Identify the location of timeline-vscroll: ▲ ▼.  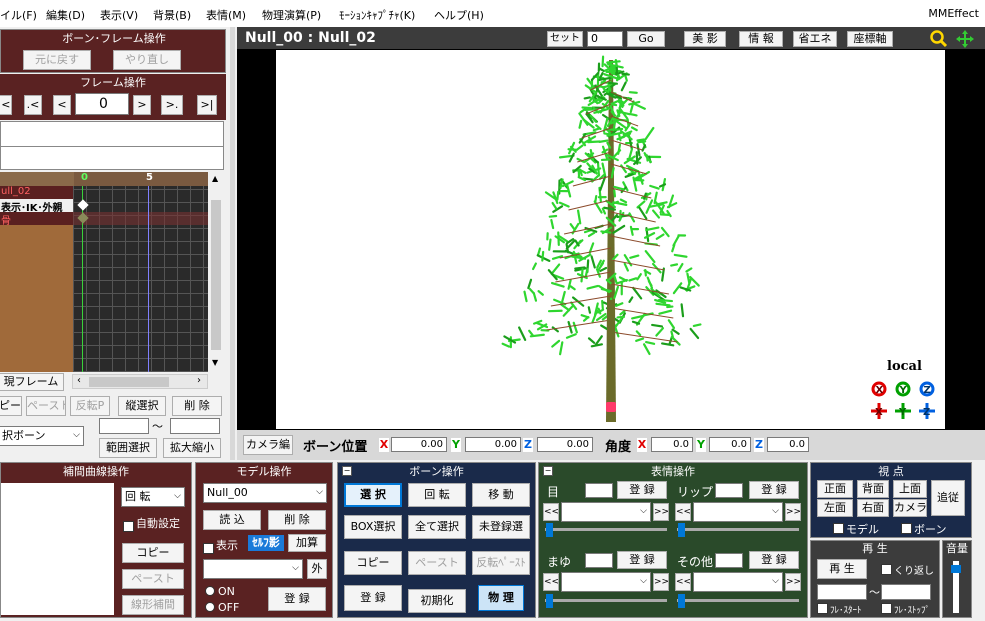
(216, 272).